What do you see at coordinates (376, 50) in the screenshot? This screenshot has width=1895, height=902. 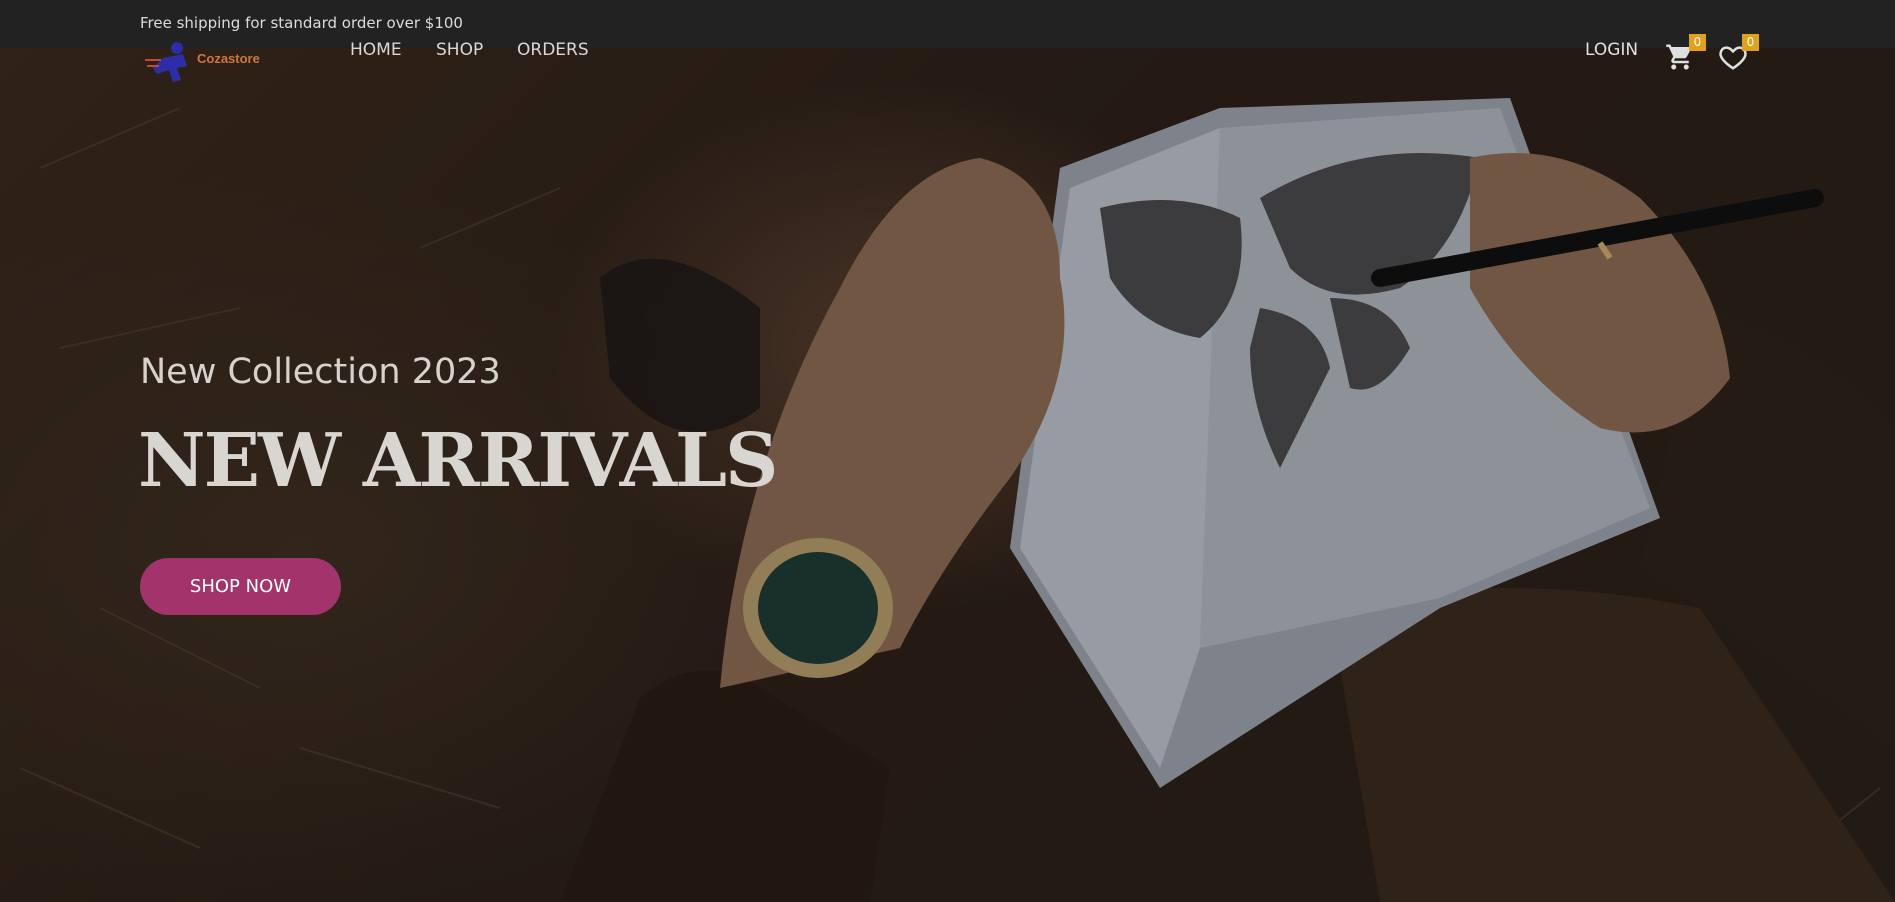 I see `nav-item-home: HOME` at bounding box center [376, 50].